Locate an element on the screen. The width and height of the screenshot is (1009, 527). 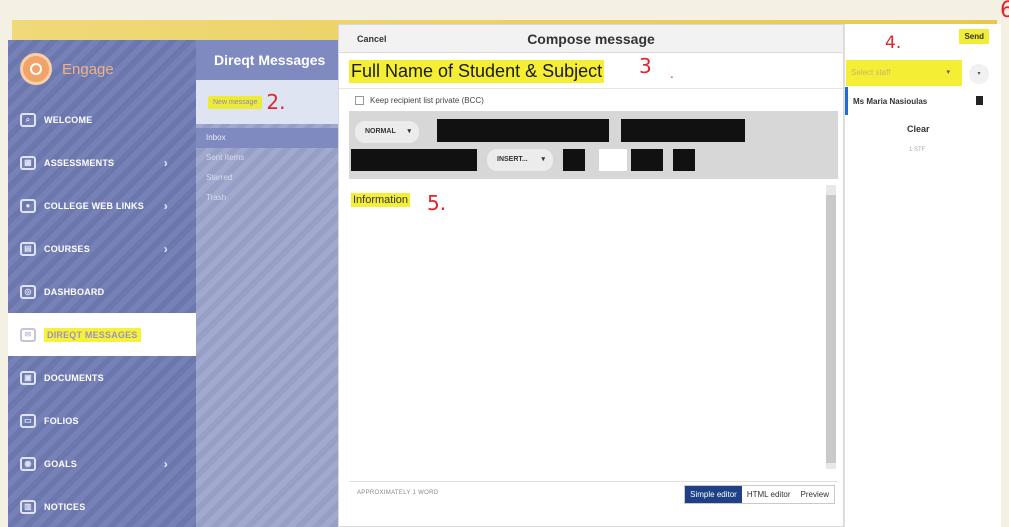
mail-icon: ✉ is located at coordinates (28, 334).